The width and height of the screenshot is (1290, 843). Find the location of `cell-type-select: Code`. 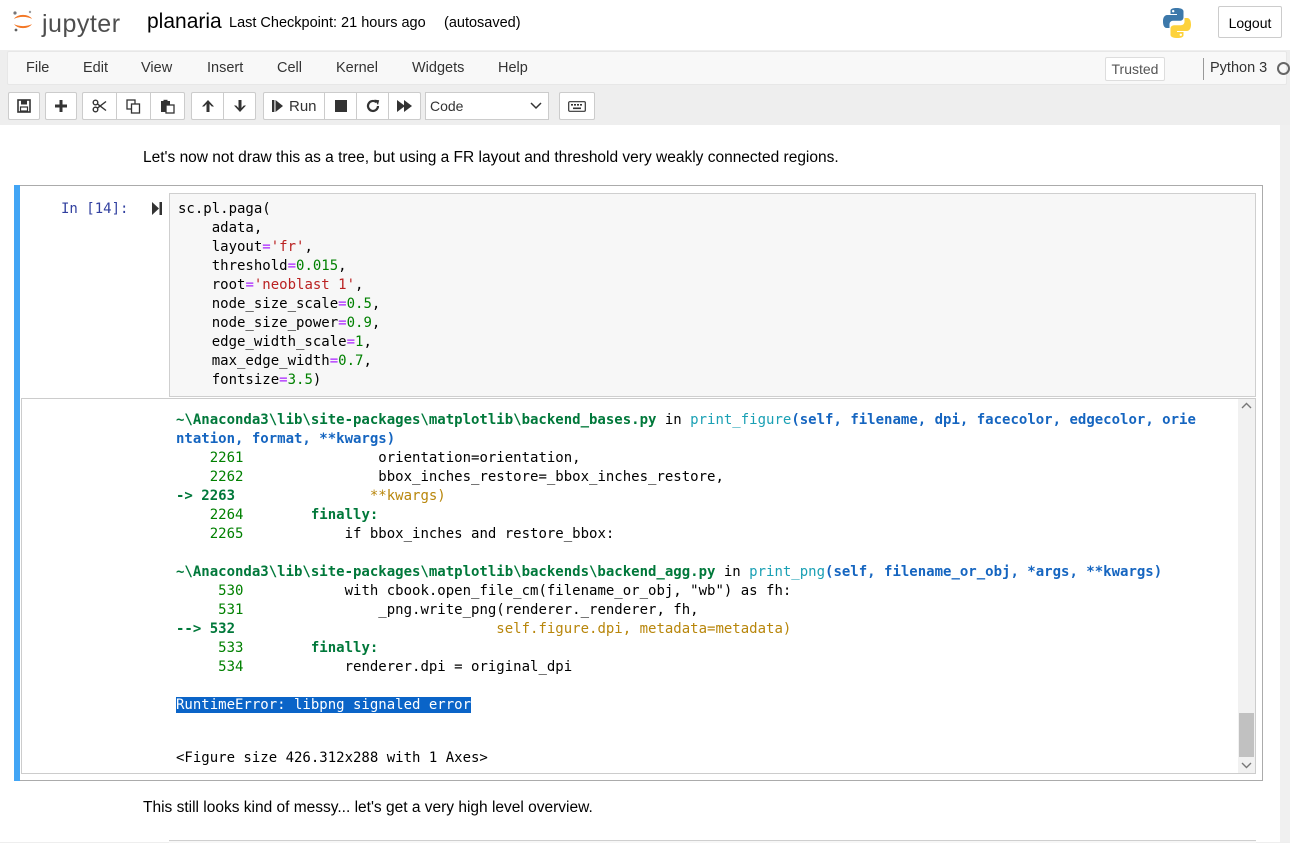

cell-type-select: Code is located at coordinates (487, 106).